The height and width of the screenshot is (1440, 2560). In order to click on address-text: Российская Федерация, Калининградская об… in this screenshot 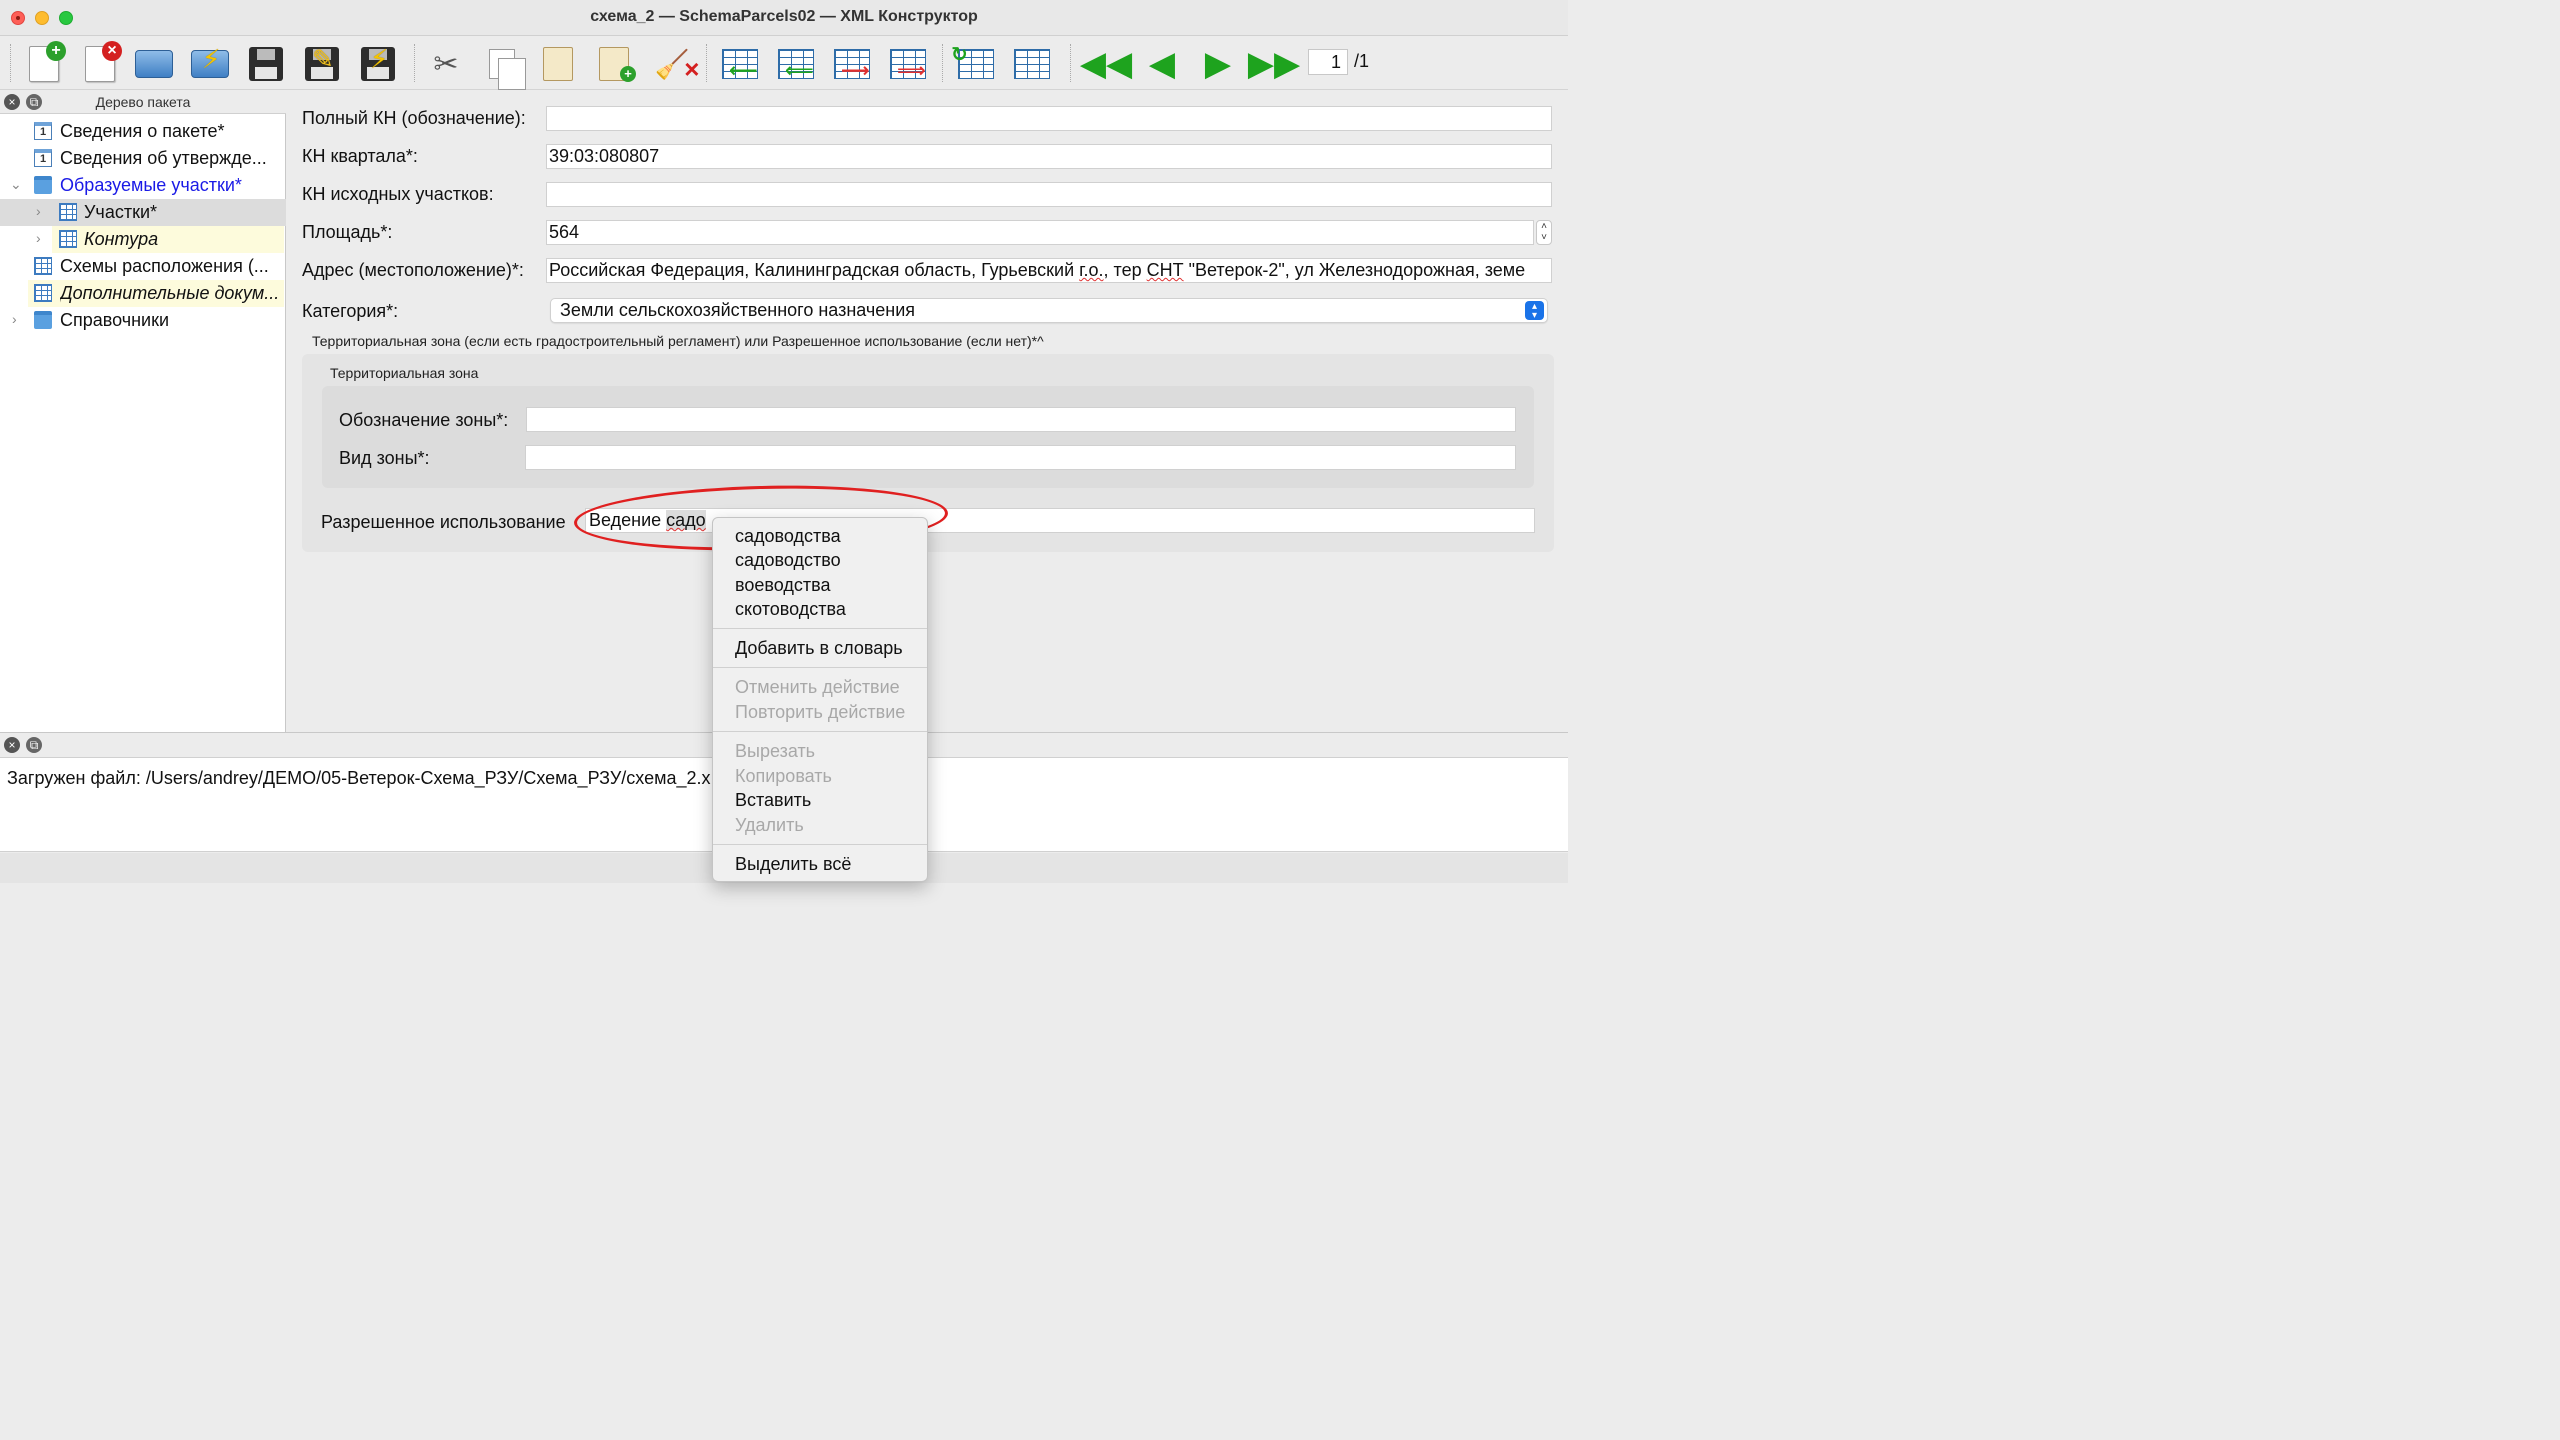, I will do `click(814, 270)`.